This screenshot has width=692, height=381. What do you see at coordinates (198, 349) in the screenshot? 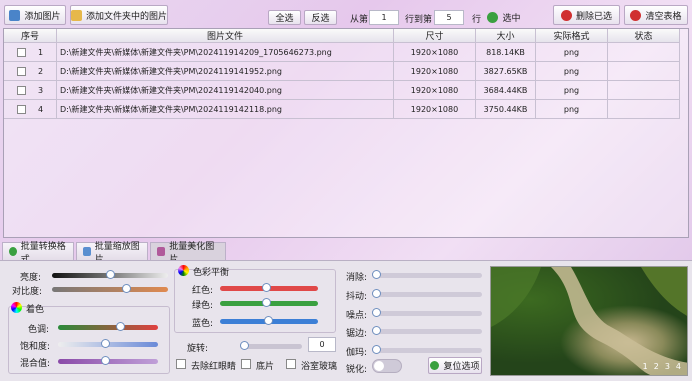
I see `rotate-label: 旋转:` at bounding box center [198, 349].